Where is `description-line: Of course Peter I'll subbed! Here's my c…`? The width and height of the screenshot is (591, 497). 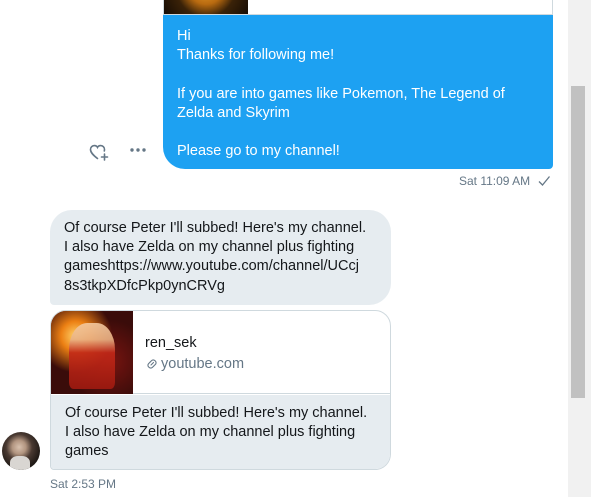
description-line: Of course Peter I'll subbed! Here's my c… is located at coordinates (216, 413).